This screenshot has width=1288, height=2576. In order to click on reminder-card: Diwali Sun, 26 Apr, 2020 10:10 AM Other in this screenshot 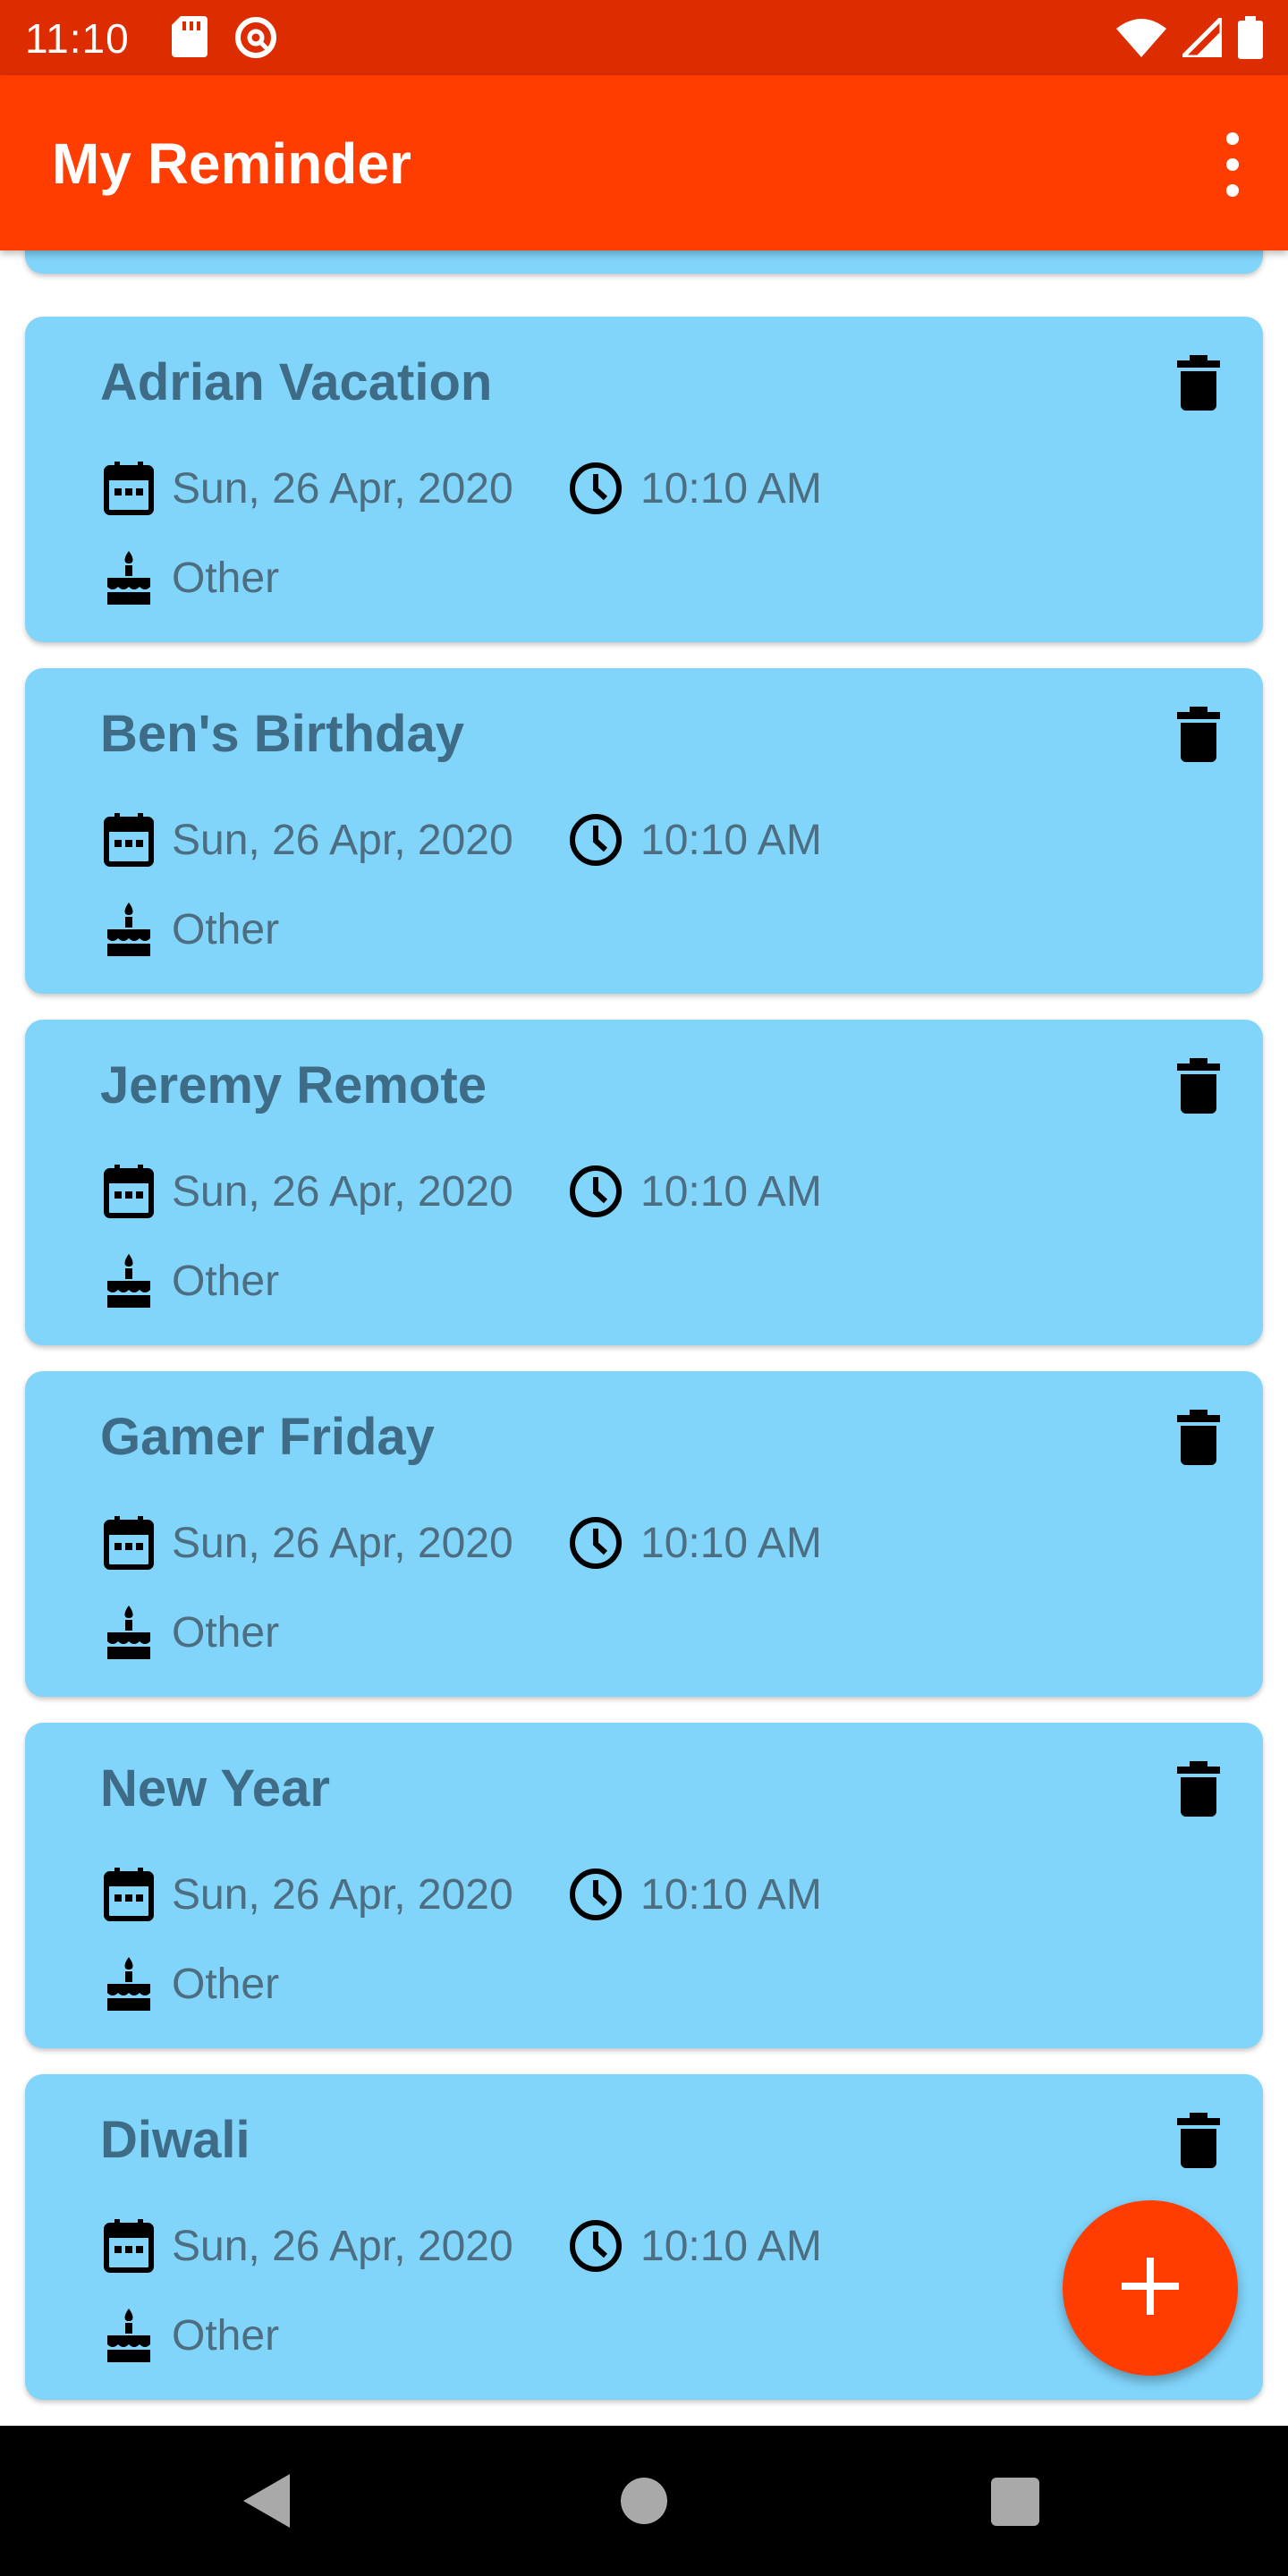, I will do `click(644, 2237)`.